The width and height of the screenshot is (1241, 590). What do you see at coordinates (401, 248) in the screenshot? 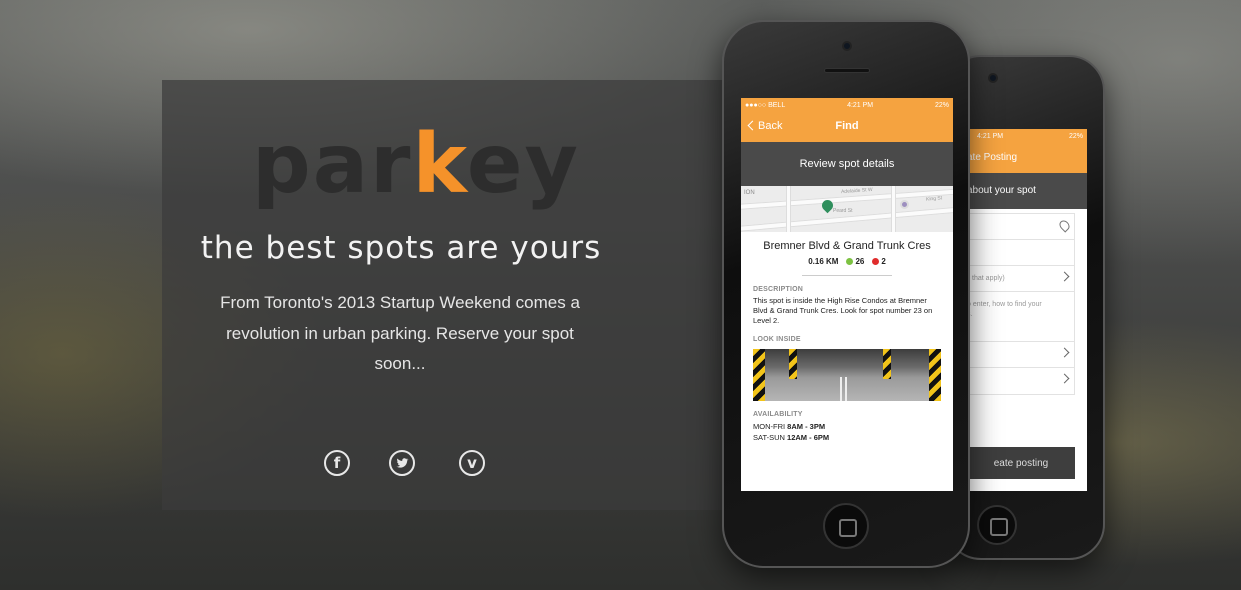
I see `tagline: the best spots are yours` at bounding box center [401, 248].